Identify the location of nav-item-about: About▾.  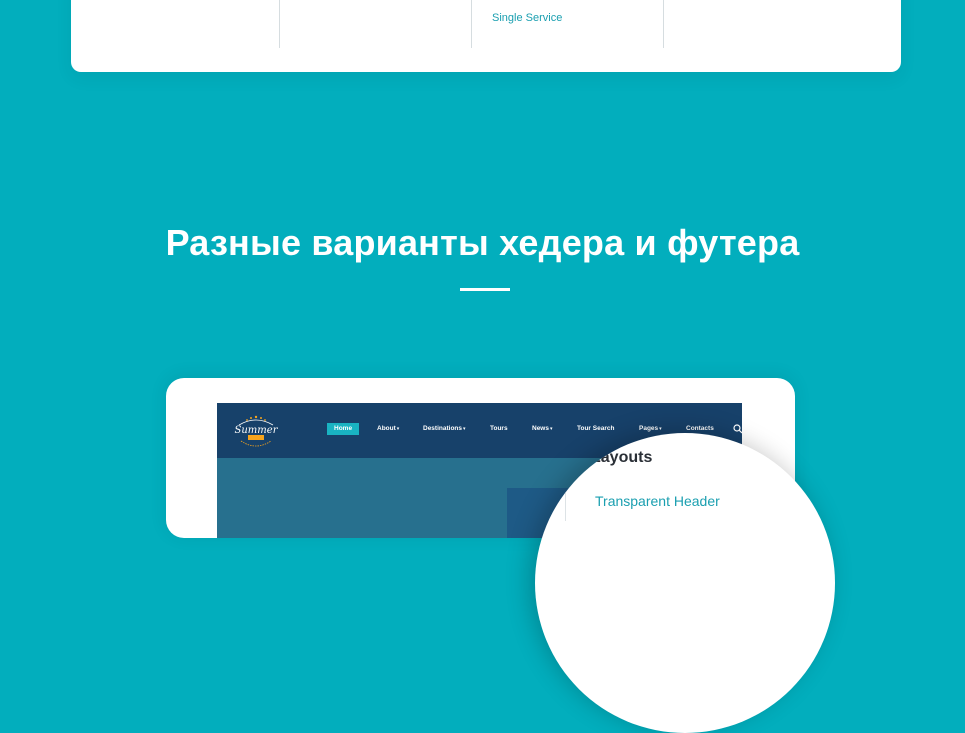
(388, 429).